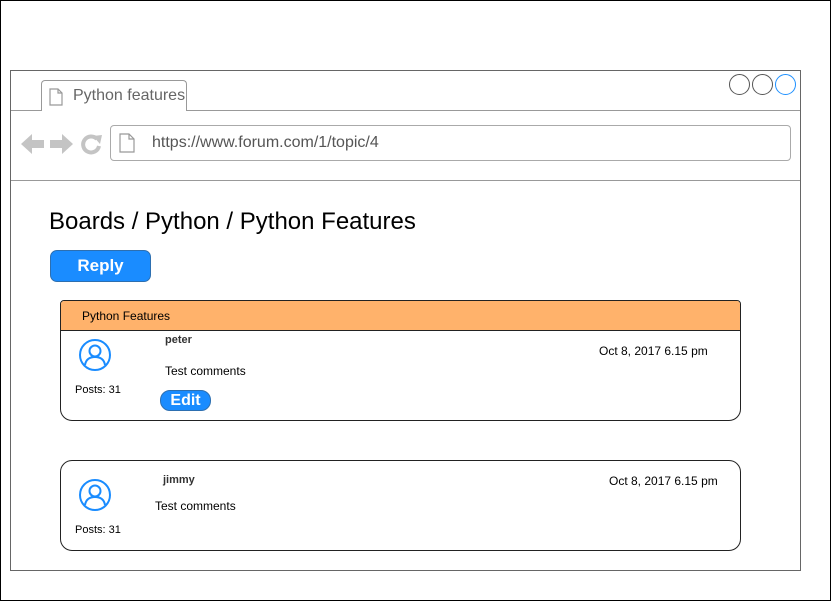 The height and width of the screenshot is (601, 831). I want to click on edit-button: Edit, so click(185, 400).